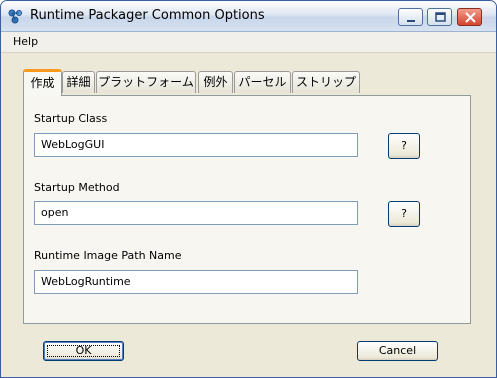  I want to click on close-button, so click(469, 17).